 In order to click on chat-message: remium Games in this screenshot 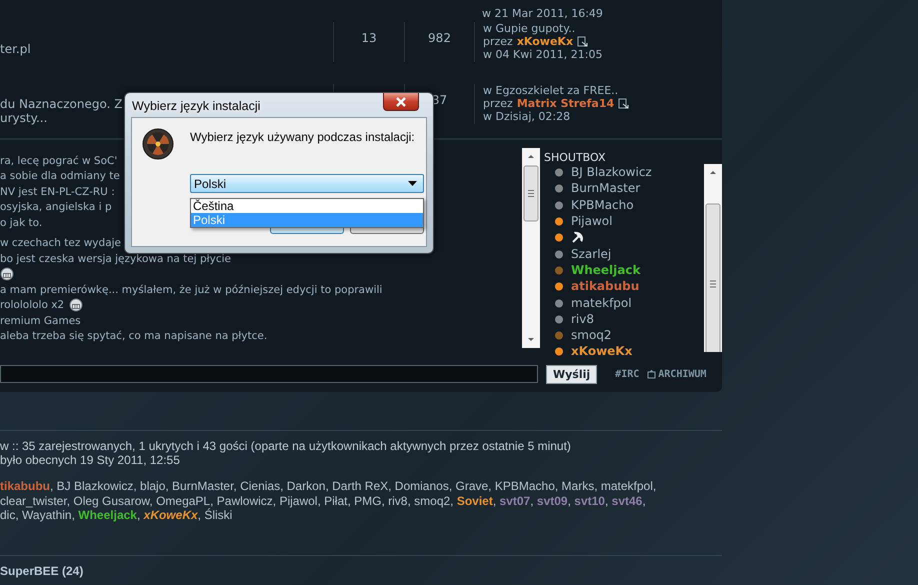, I will do `click(40, 320)`.